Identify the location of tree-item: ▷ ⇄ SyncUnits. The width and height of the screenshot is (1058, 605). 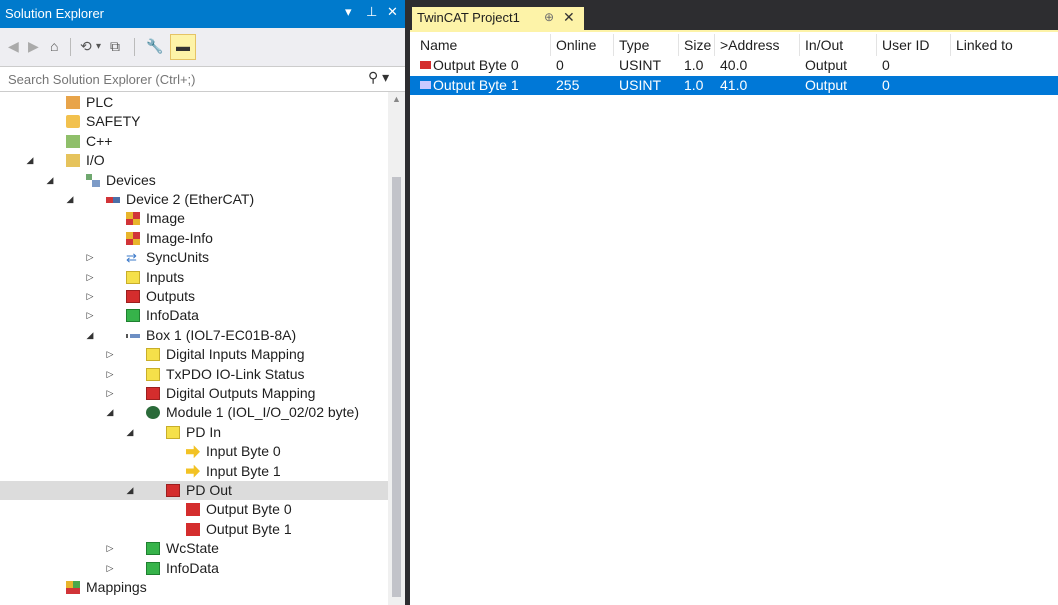
(194, 257).